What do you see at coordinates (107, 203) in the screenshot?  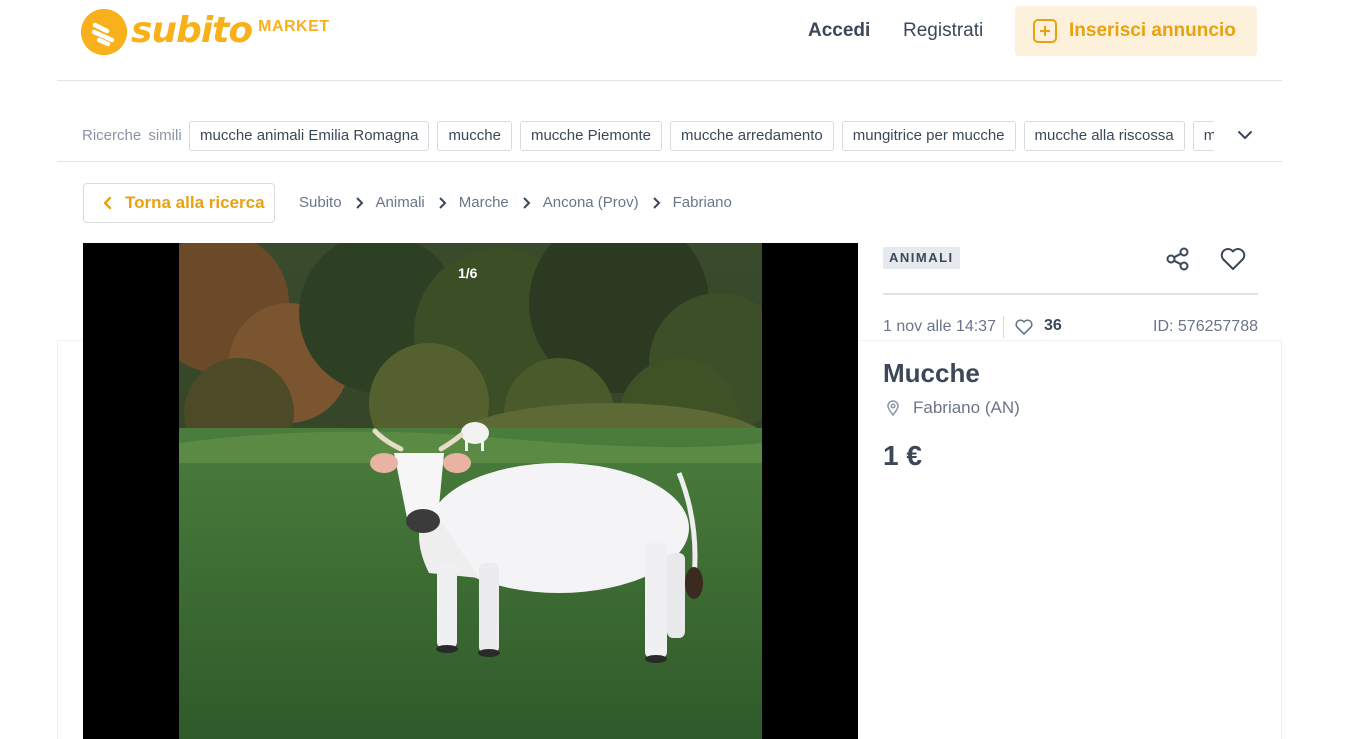 I see `chevron-left-icon` at bounding box center [107, 203].